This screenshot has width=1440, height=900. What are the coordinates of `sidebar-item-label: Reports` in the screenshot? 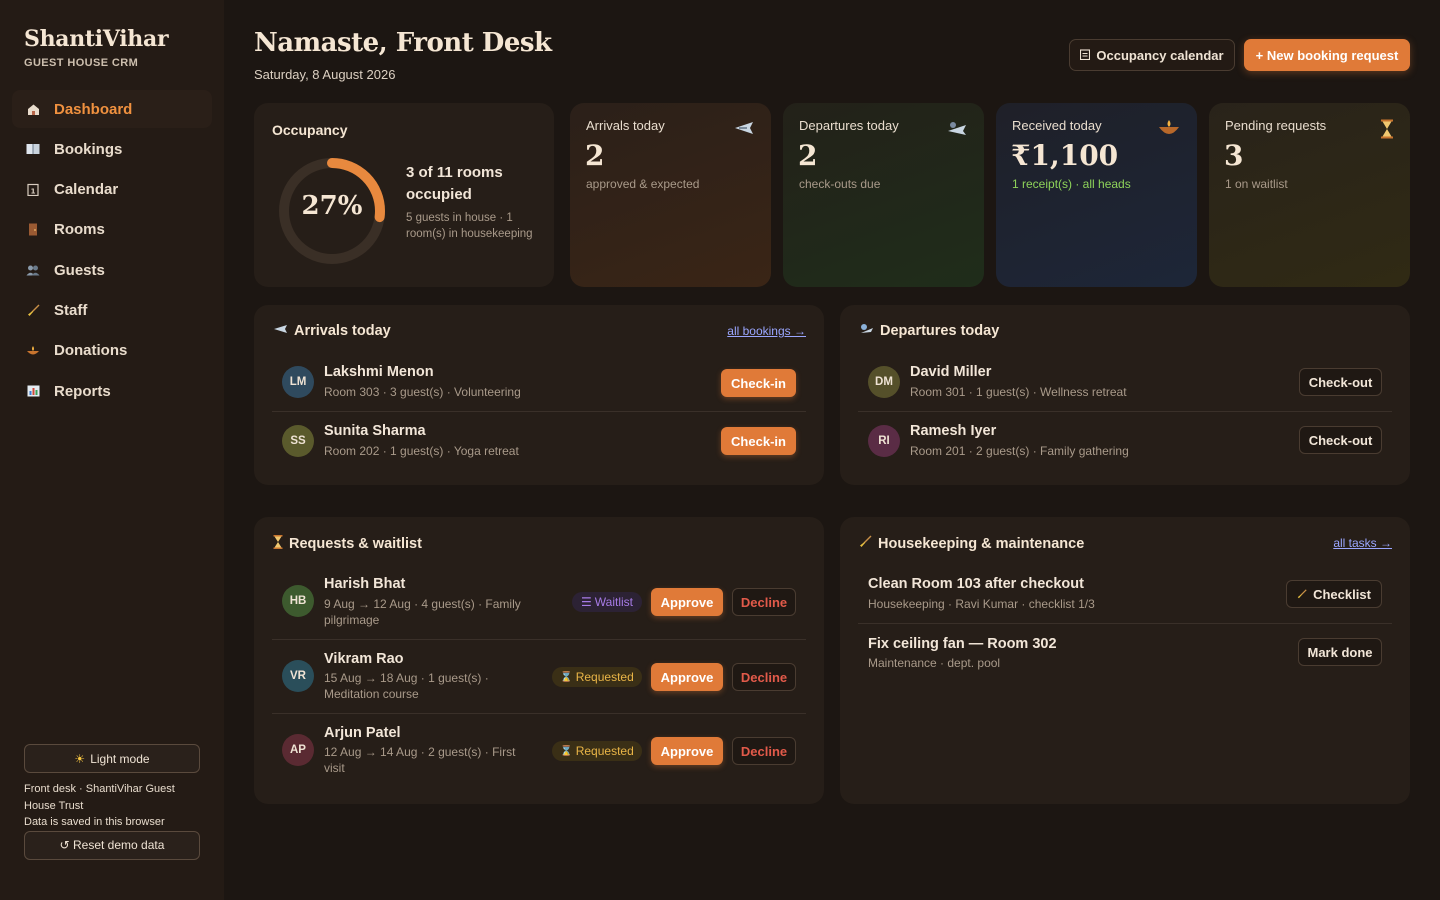 It's located at (82, 391).